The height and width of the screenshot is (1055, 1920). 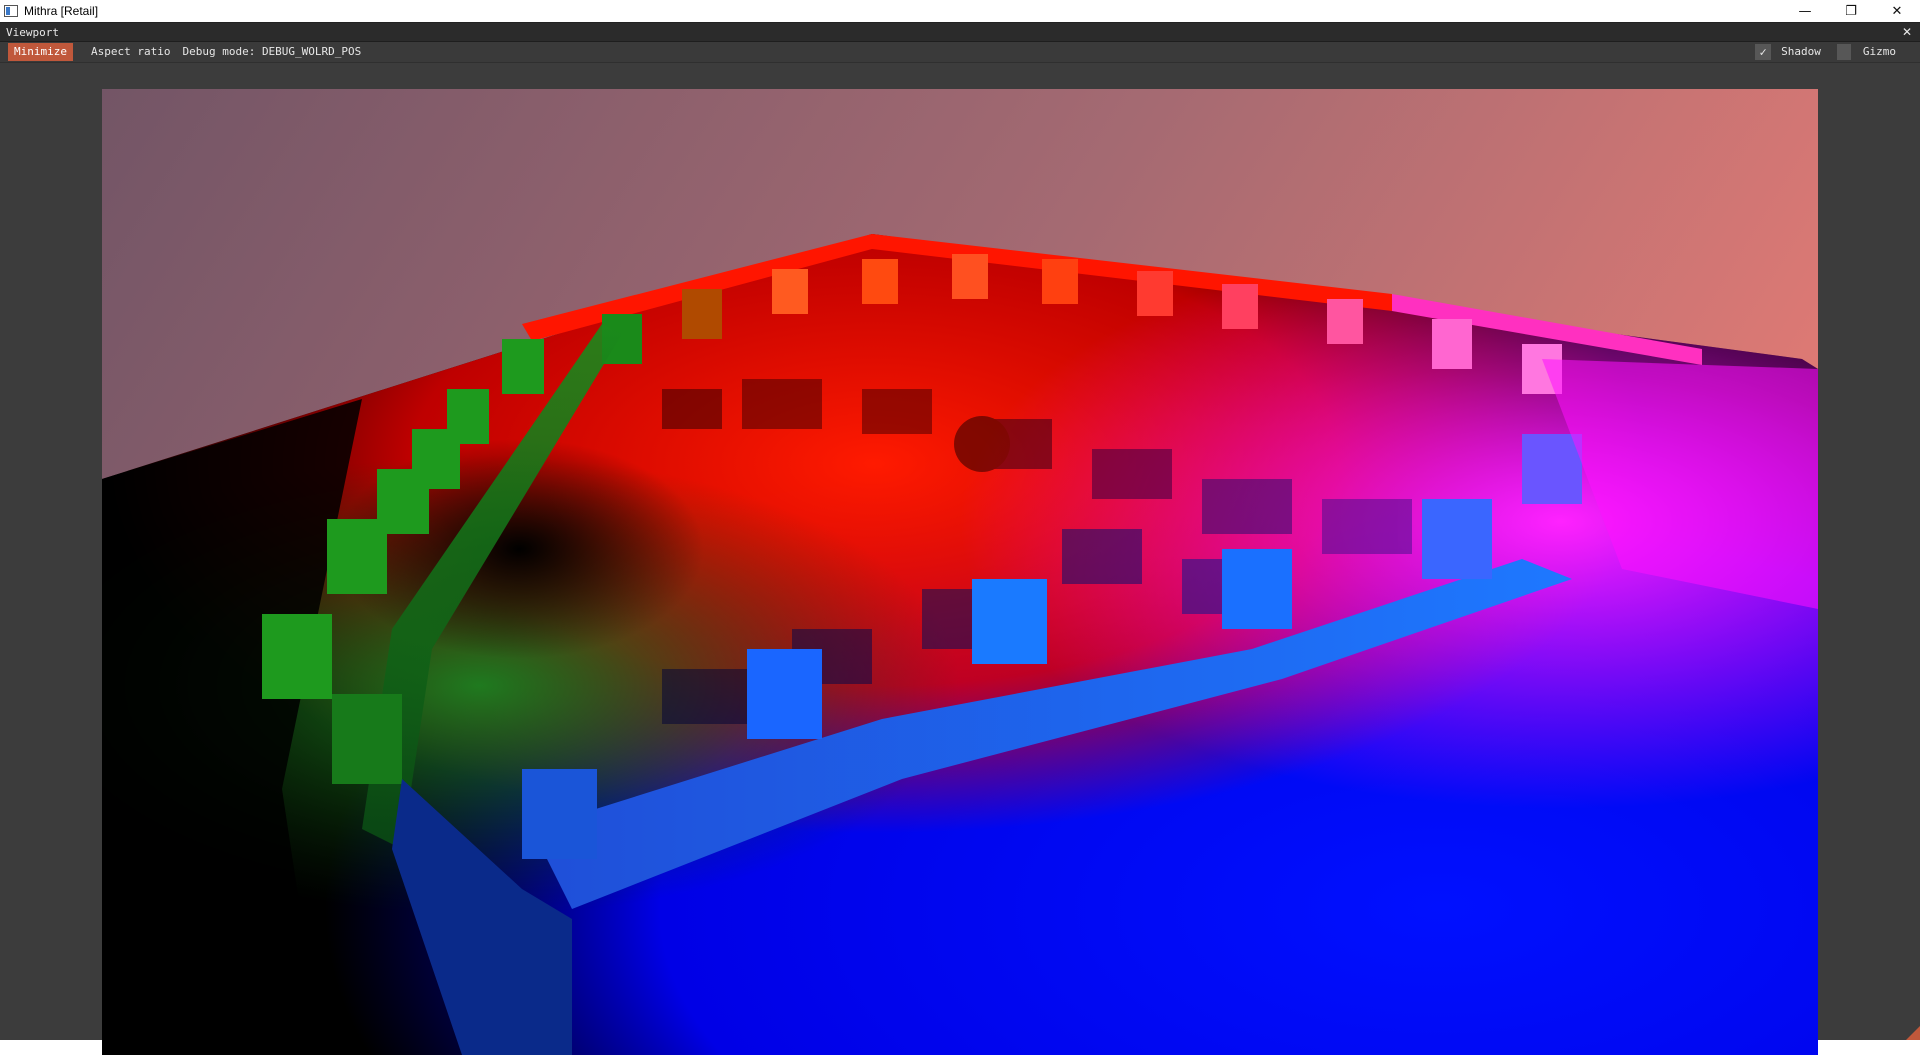 I want to click on window-titlebar: Mithra [Retail] — ❐ ✕, so click(x=960, y=11).